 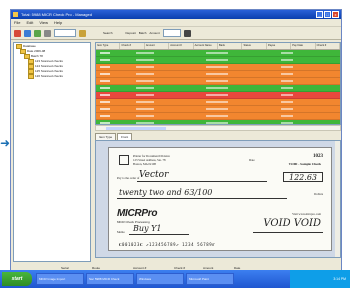 I want to click on folder-icon, so click(x=82, y=33).